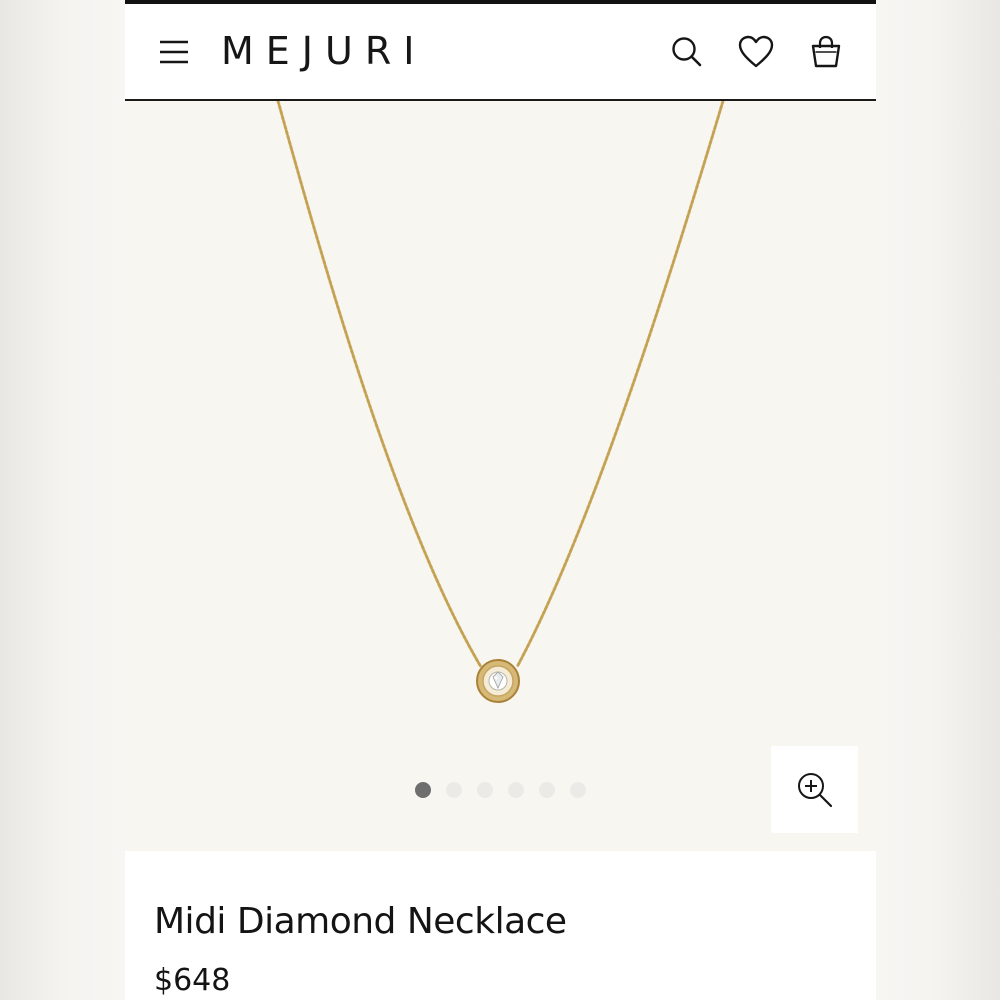  Describe the element at coordinates (360, 921) in the screenshot. I see `product-title: Midi Diamond Necklace` at that location.